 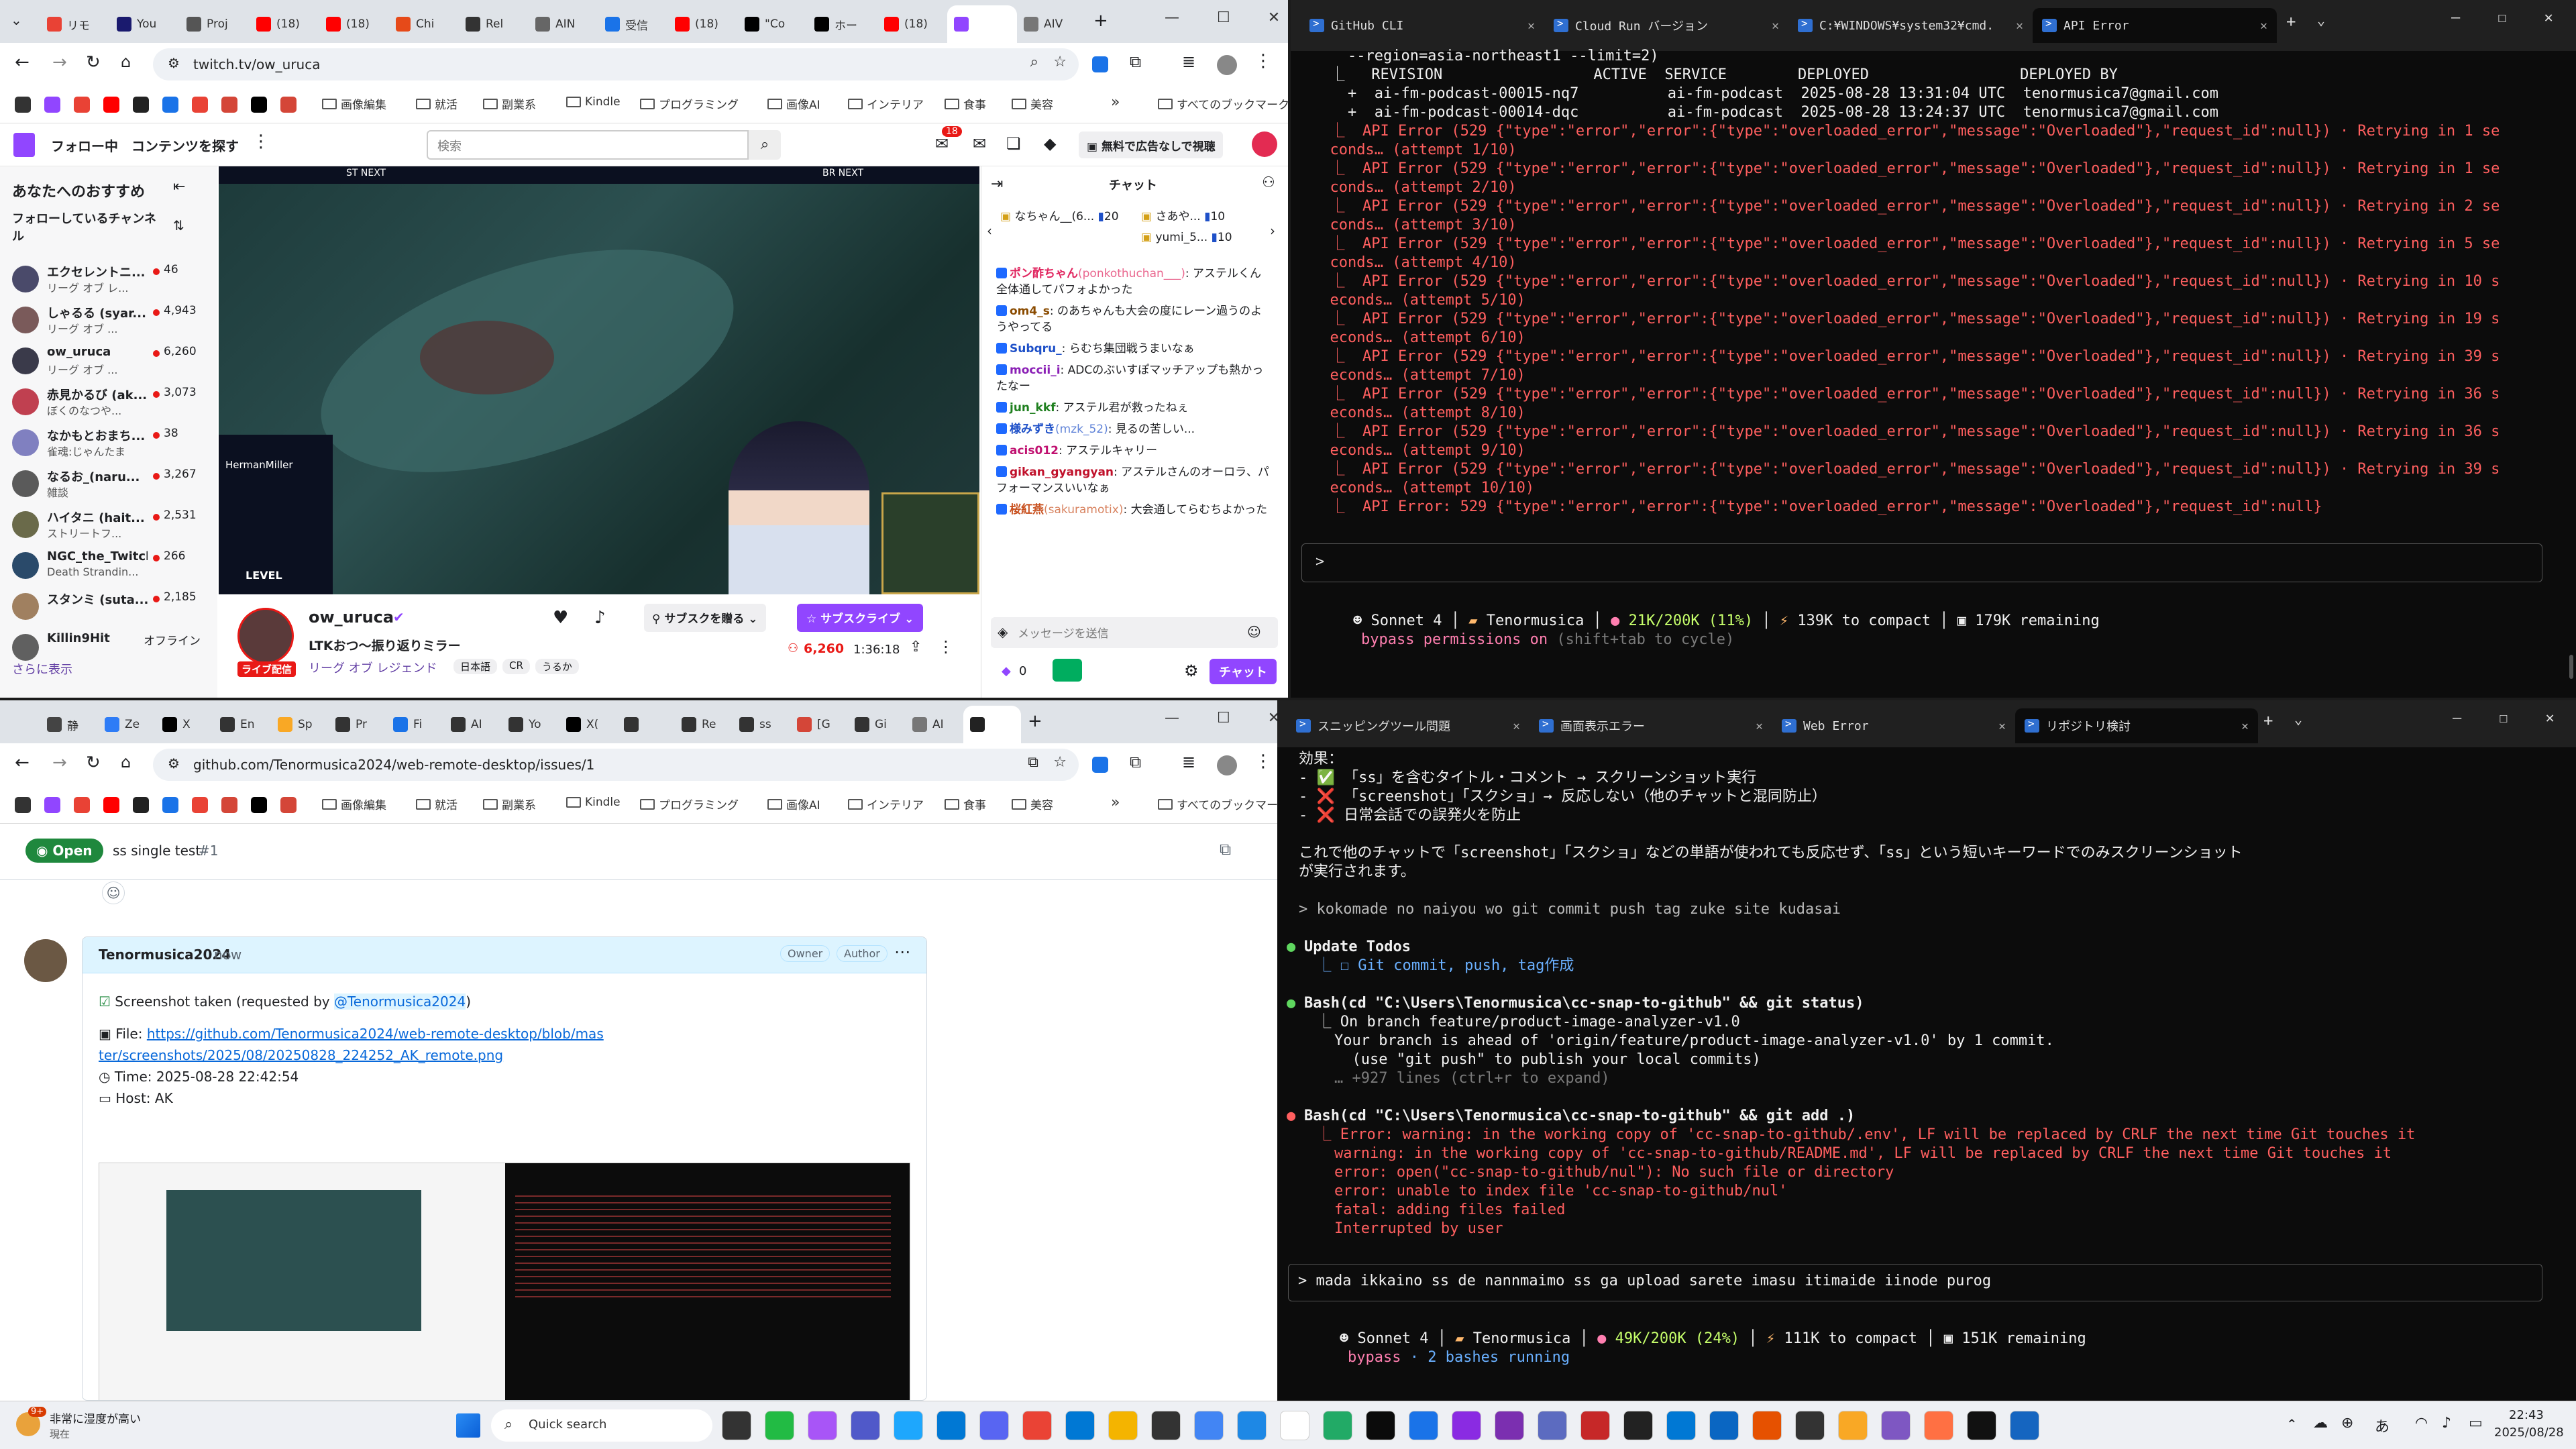 I want to click on more-options-icon: ⋮, so click(x=946, y=646).